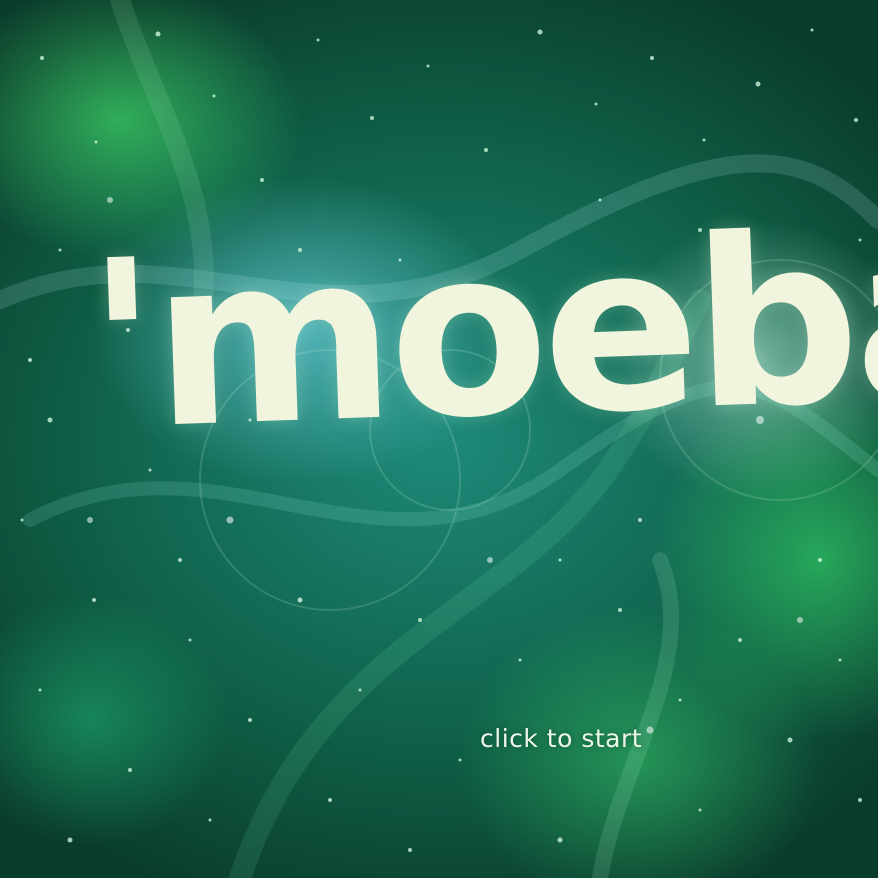 Image resolution: width=878 pixels, height=878 pixels. Describe the element at coordinates (561, 738) in the screenshot. I see `start-prompt: click to start` at that location.